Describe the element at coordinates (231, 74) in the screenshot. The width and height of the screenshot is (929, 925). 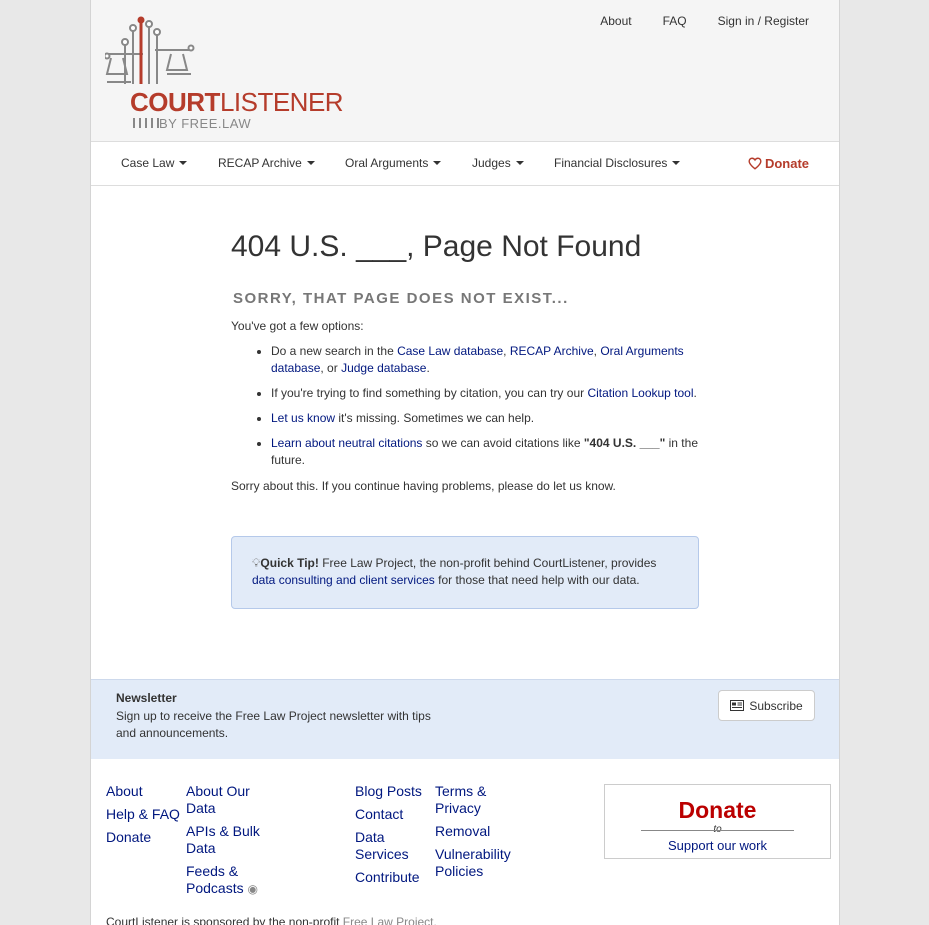
I see `courtlistener-logo: COURTLISTENER BY FREE.LAW` at that location.